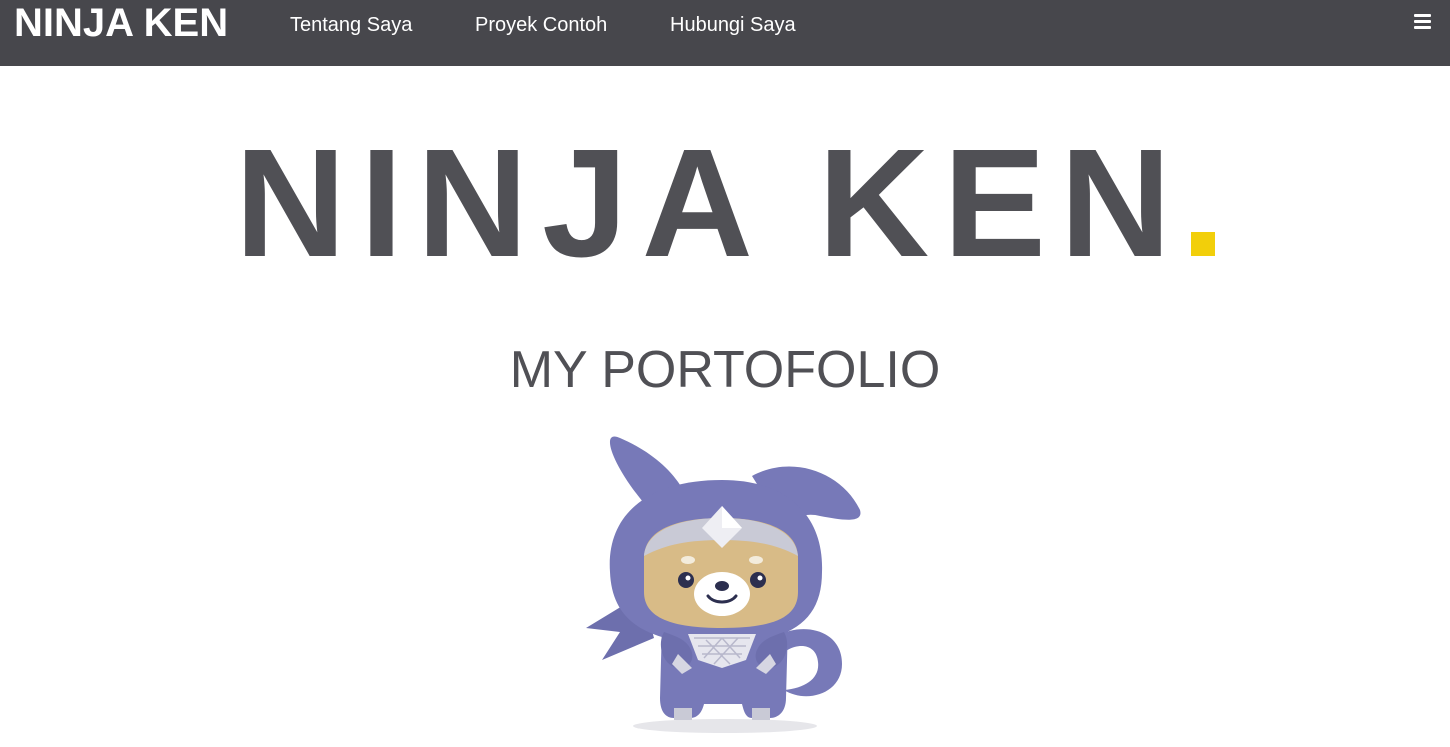  I want to click on nav-link-tentang-saya: Tentang Saya, so click(351, 25).